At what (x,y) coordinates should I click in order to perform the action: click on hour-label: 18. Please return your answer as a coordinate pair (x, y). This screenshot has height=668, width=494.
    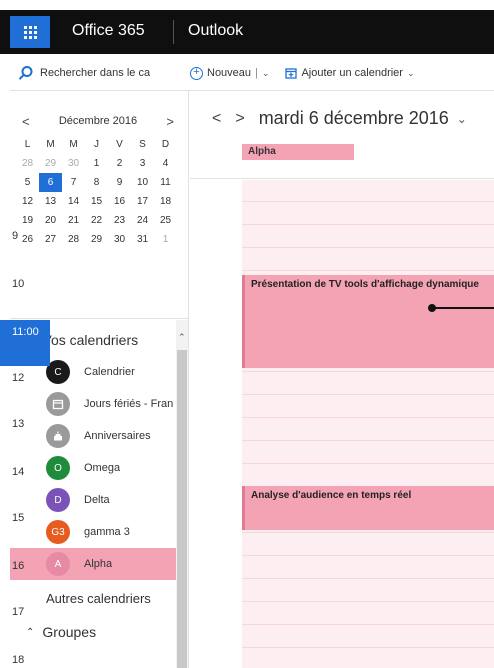
    Looking at the image, I should click on (18, 660).